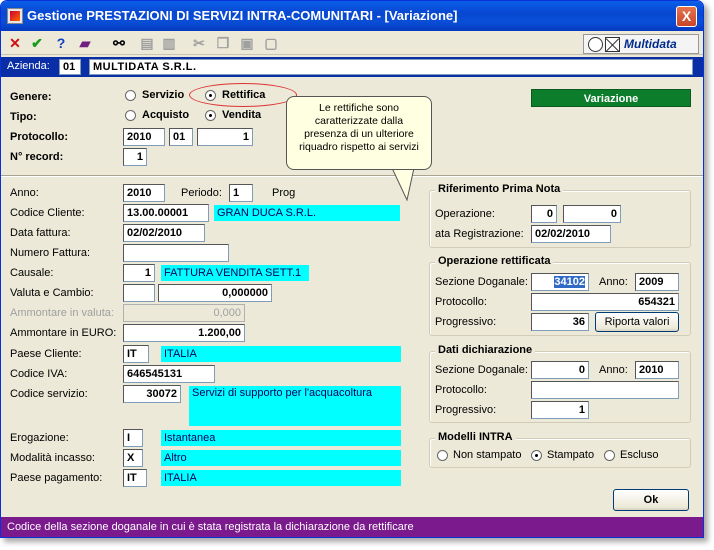 The image size is (714, 550). I want to click on print-preview-icon: ▥, so click(169, 43).